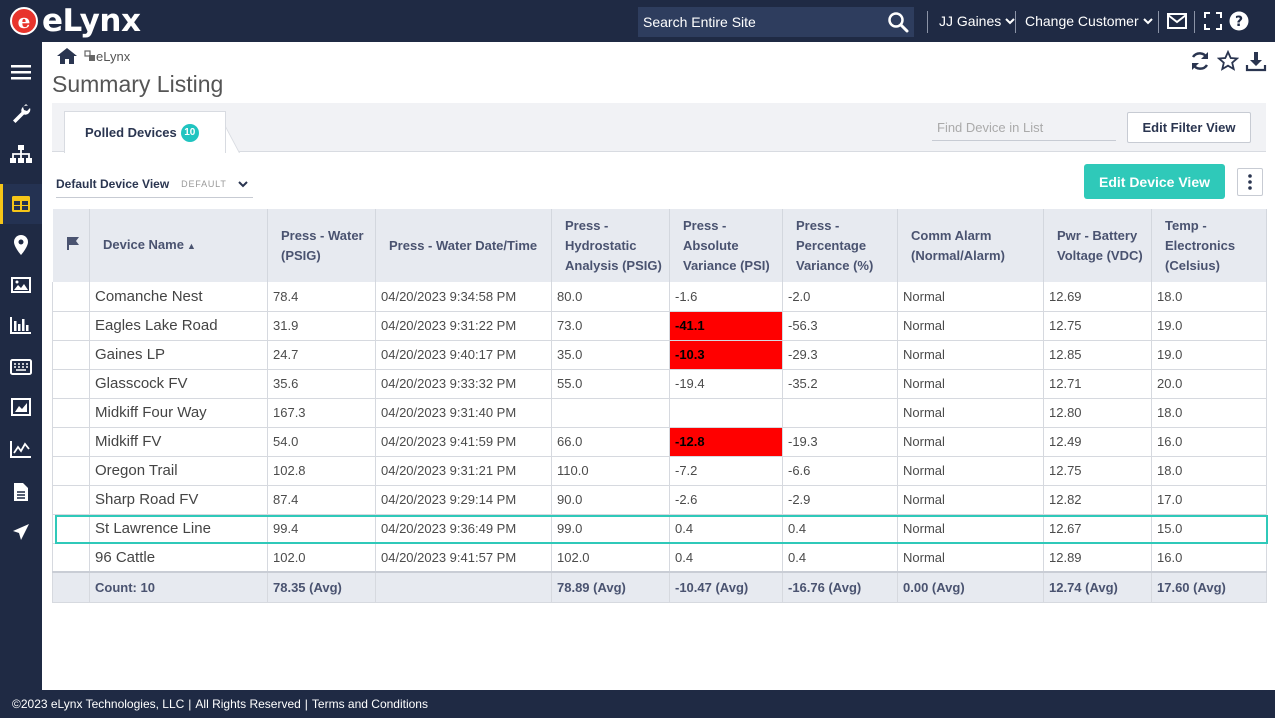 This screenshot has width=1275, height=718. I want to click on column-header: Temp - Electronics (Celsius), so click(1209, 245).